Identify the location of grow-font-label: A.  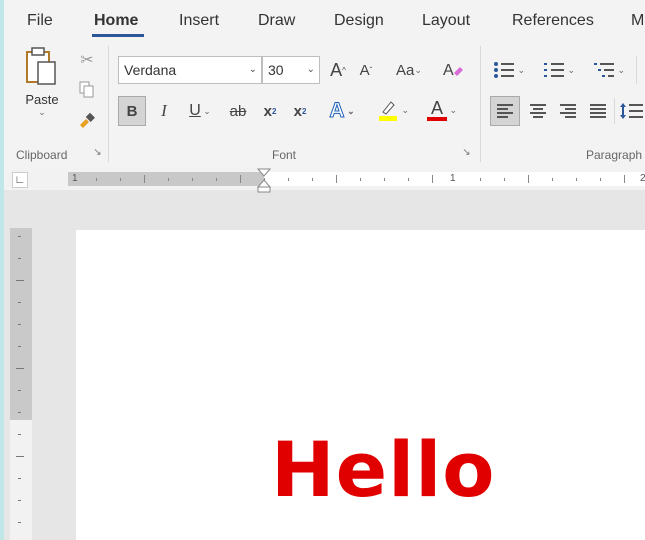
(336, 69).